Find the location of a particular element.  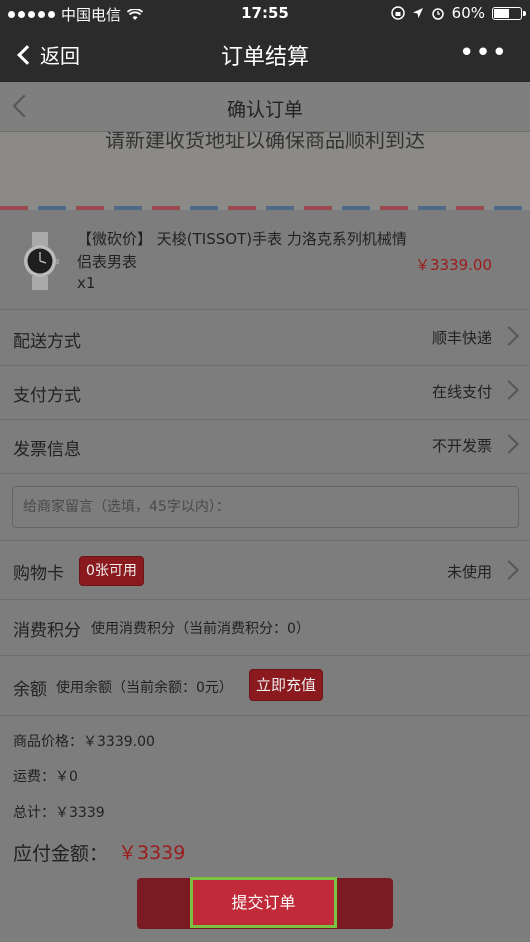

nav-bar: 返回 订单结算 ••• is located at coordinates (265, 55).